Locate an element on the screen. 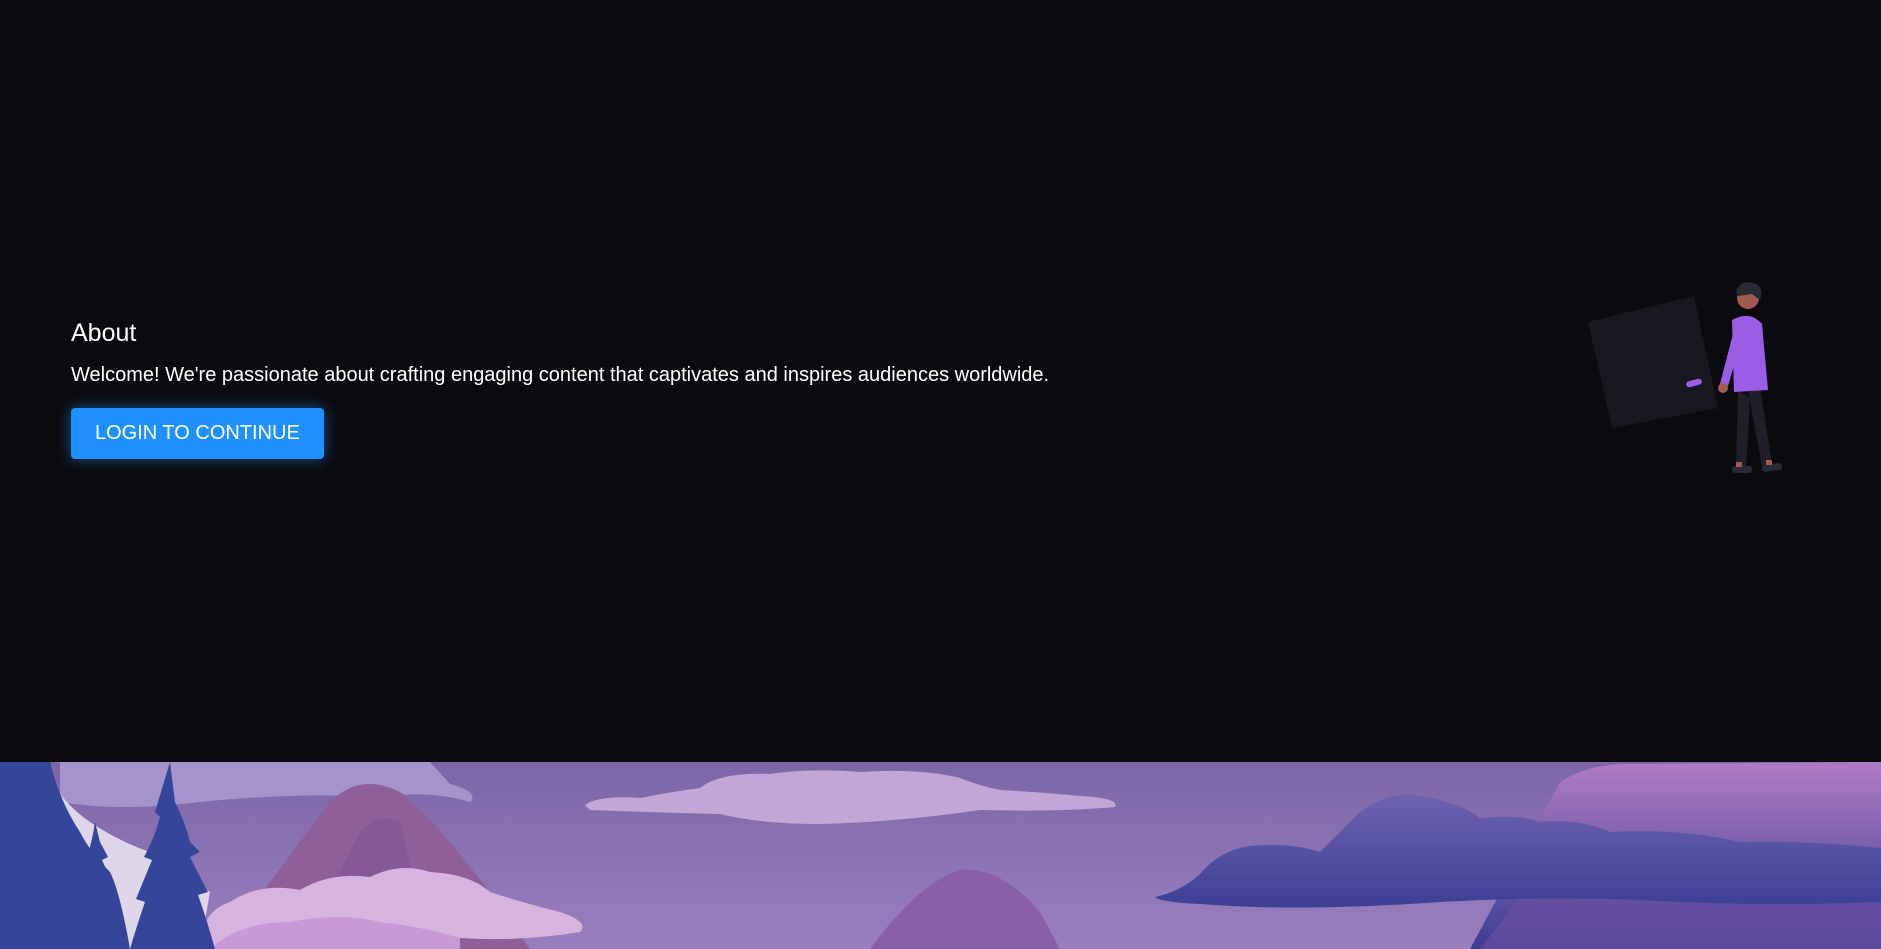 The width and height of the screenshot is (1881, 949). login-button: LOGIN TO CONTINUE is located at coordinates (197, 433).